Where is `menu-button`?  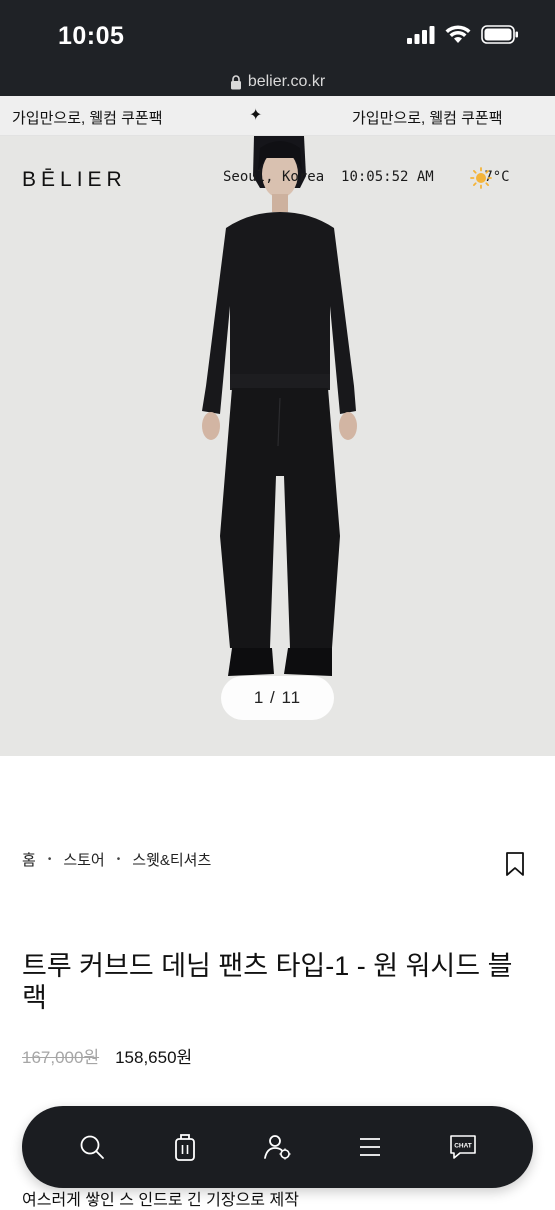 menu-button is located at coordinates (370, 1147).